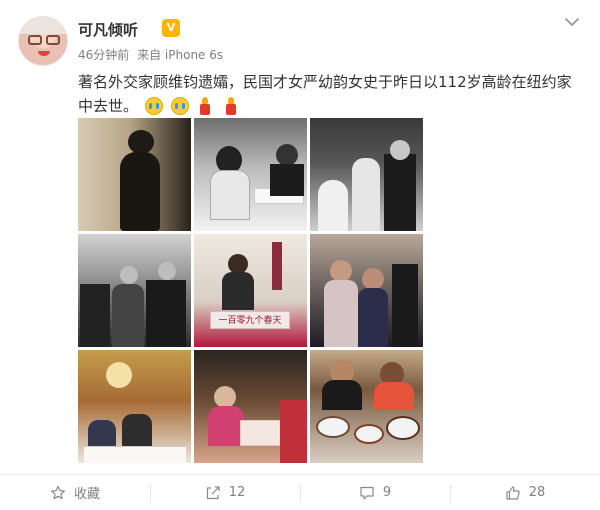 This screenshot has width=600, height=510. Describe the element at coordinates (250, 320) in the screenshot. I see `book-title: 一百零九个春天` at that location.